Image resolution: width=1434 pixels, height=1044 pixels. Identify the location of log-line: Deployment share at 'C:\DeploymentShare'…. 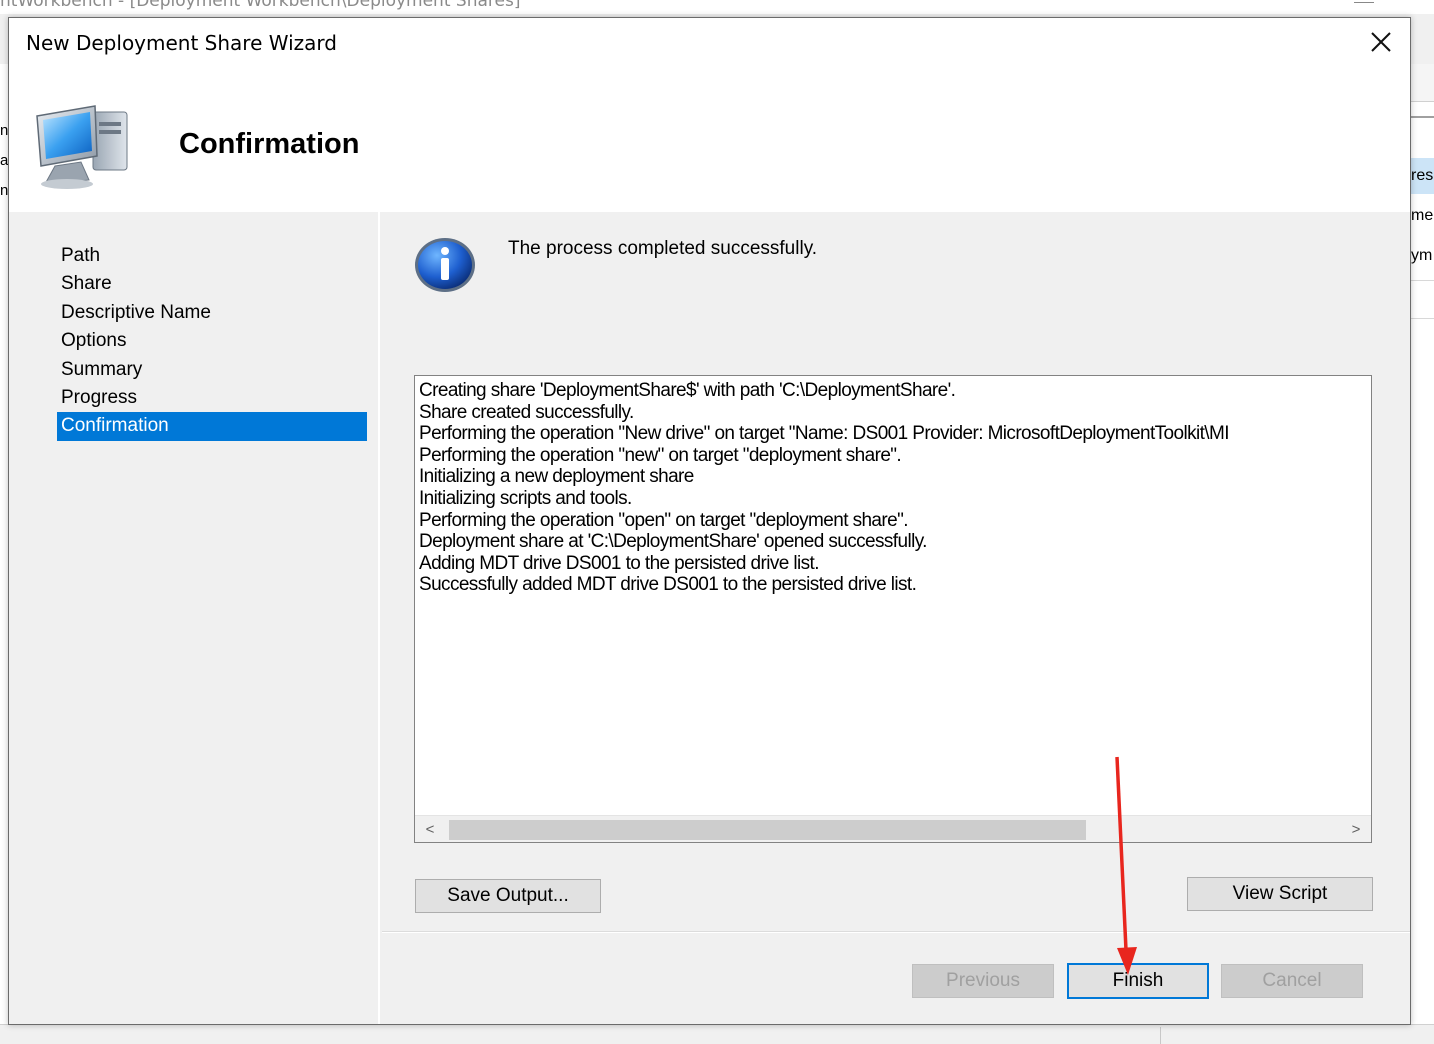
(673, 542).